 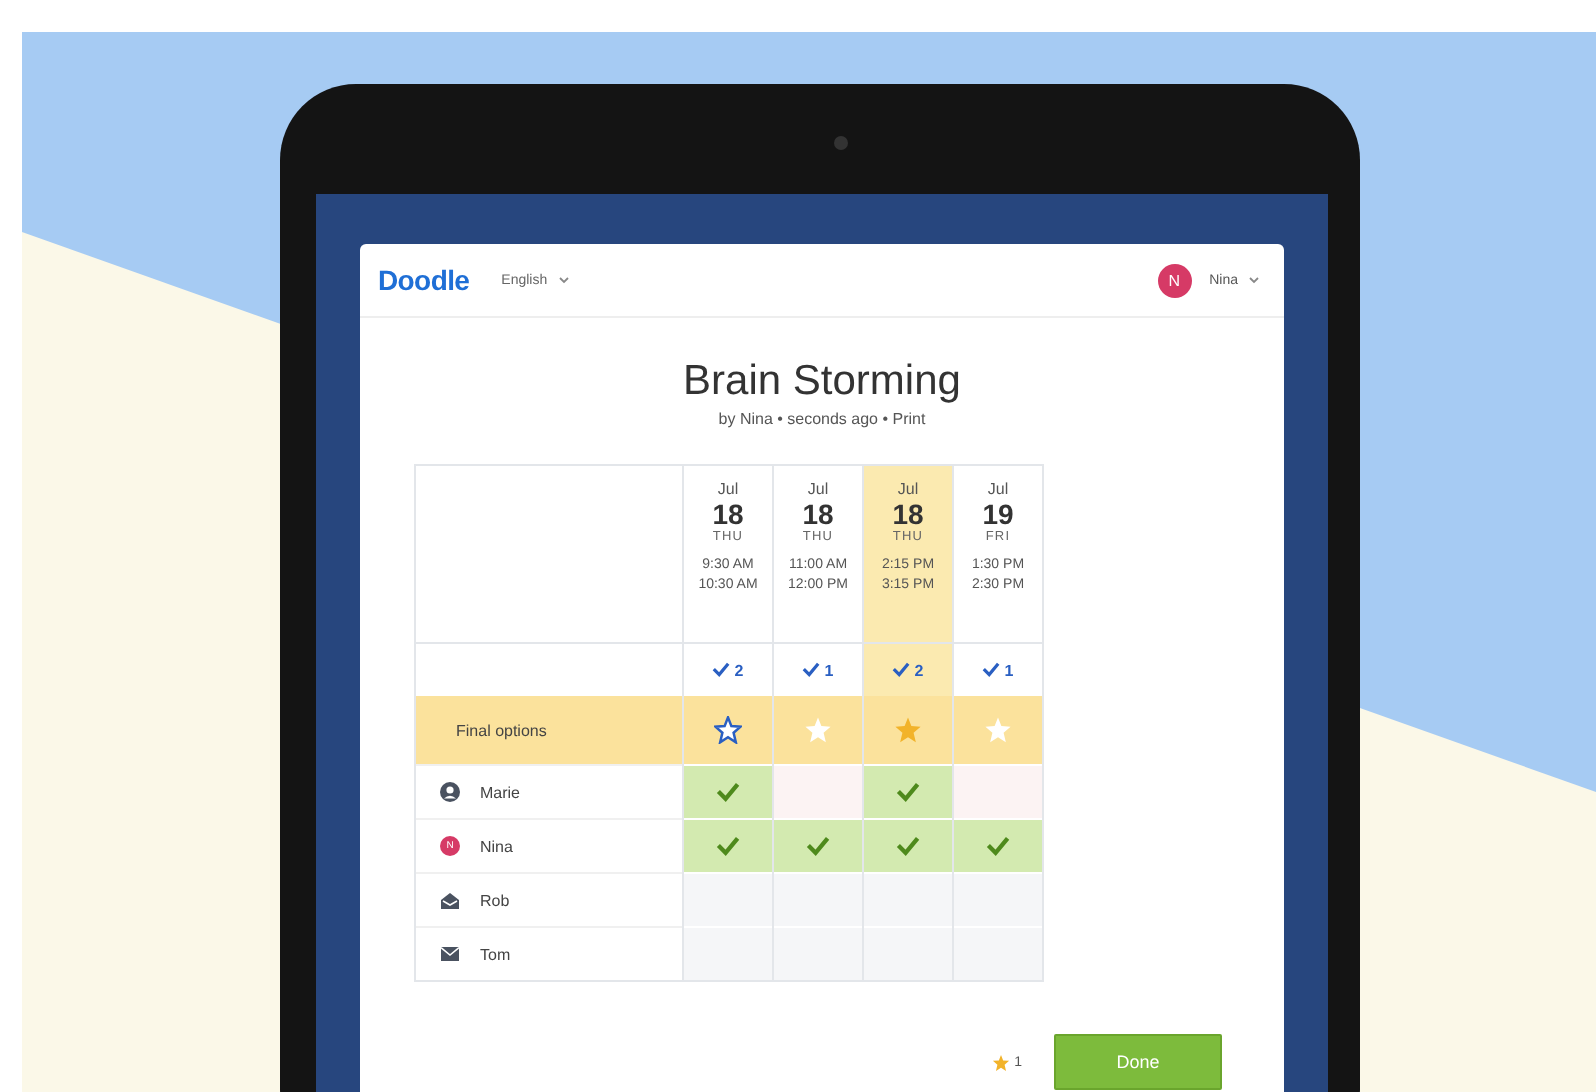 What do you see at coordinates (450, 792) in the screenshot?
I see `person-icon` at bounding box center [450, 792].